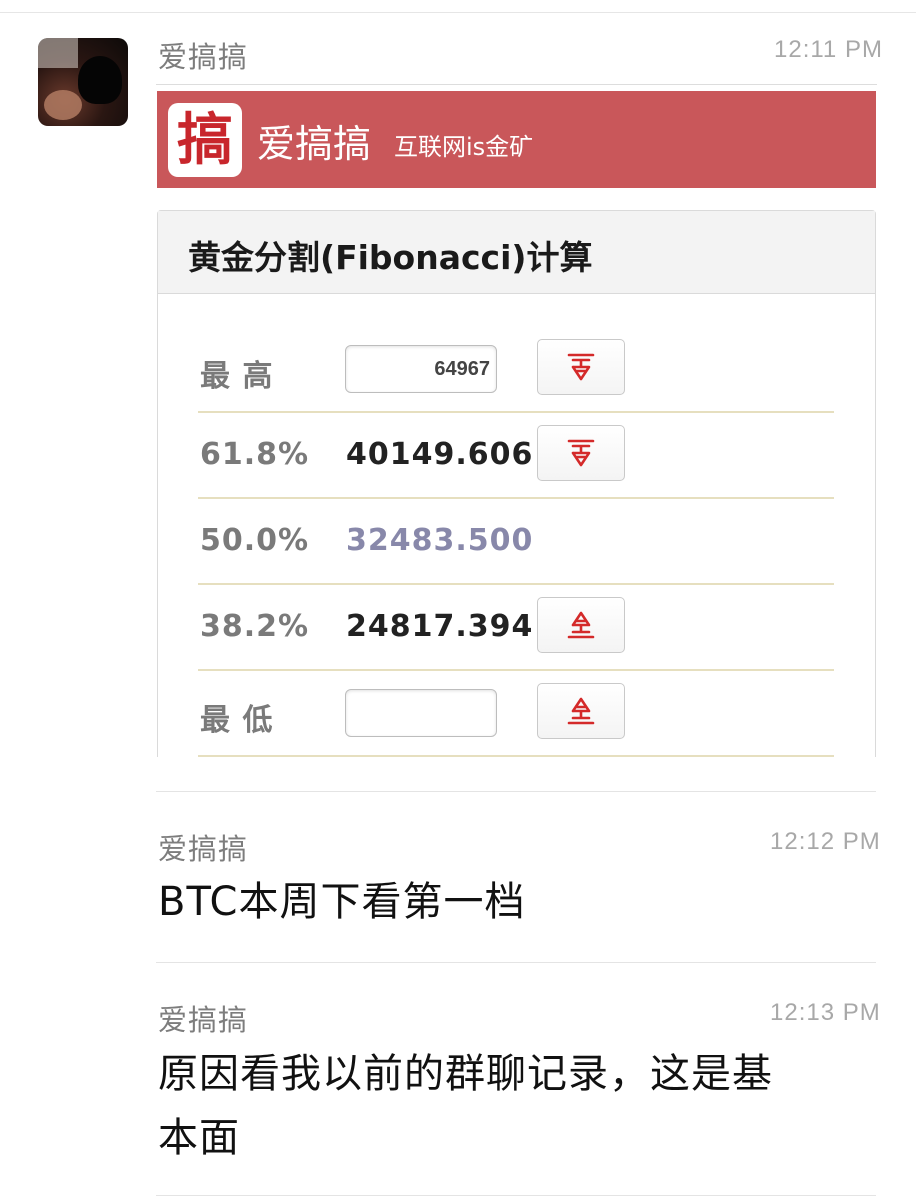  What do you see at coordinates (237, 720) in the screenshot?
I see `low-label: 最 低` at bounding box center [237, 720].